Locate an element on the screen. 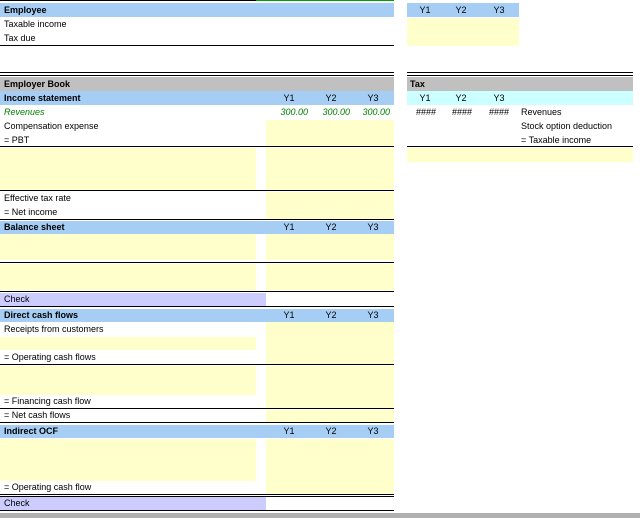 This screenshot has width=640, height=518. indirect-operating-cash-flow-label: = Operating cash flow is located at coordinates (48, 487).